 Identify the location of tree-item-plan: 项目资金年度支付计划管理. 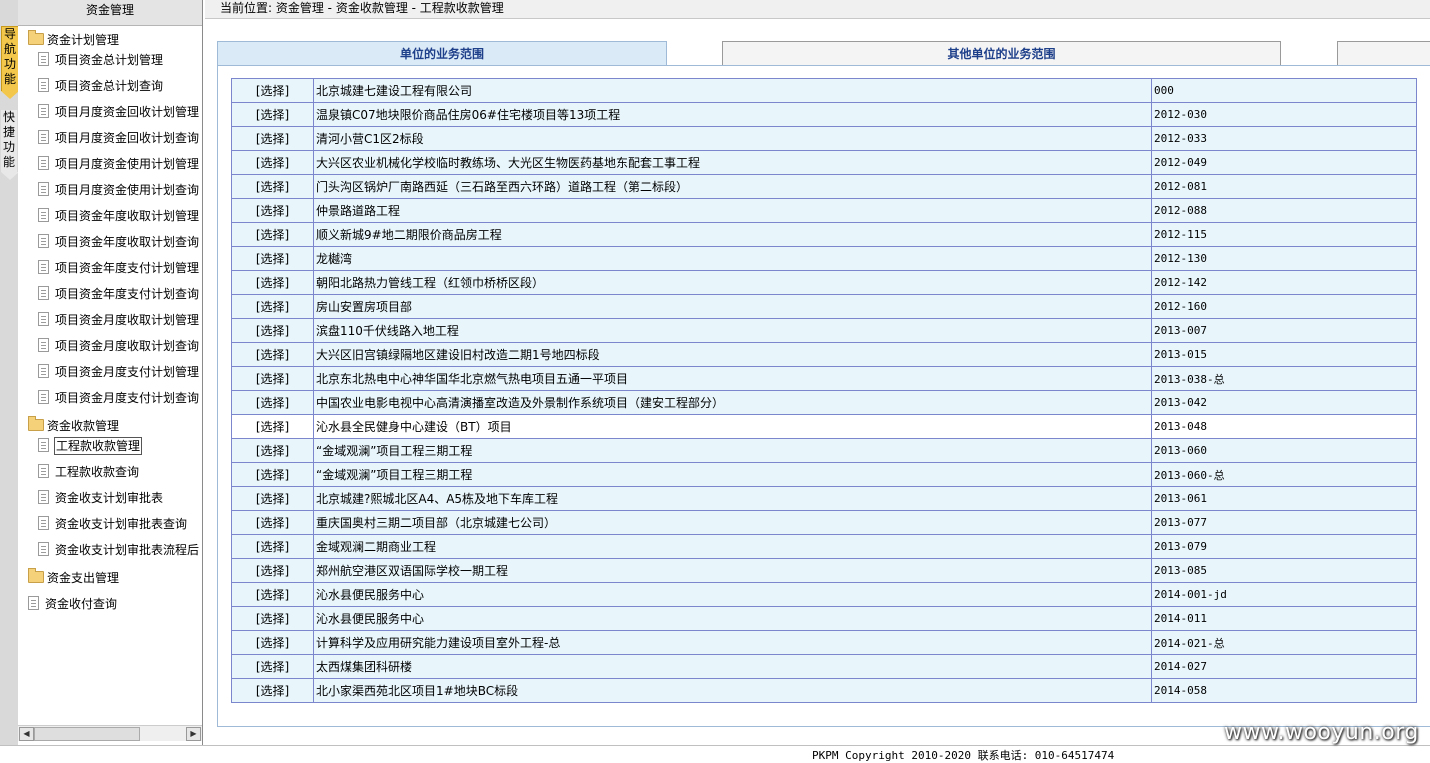
(119, 268).